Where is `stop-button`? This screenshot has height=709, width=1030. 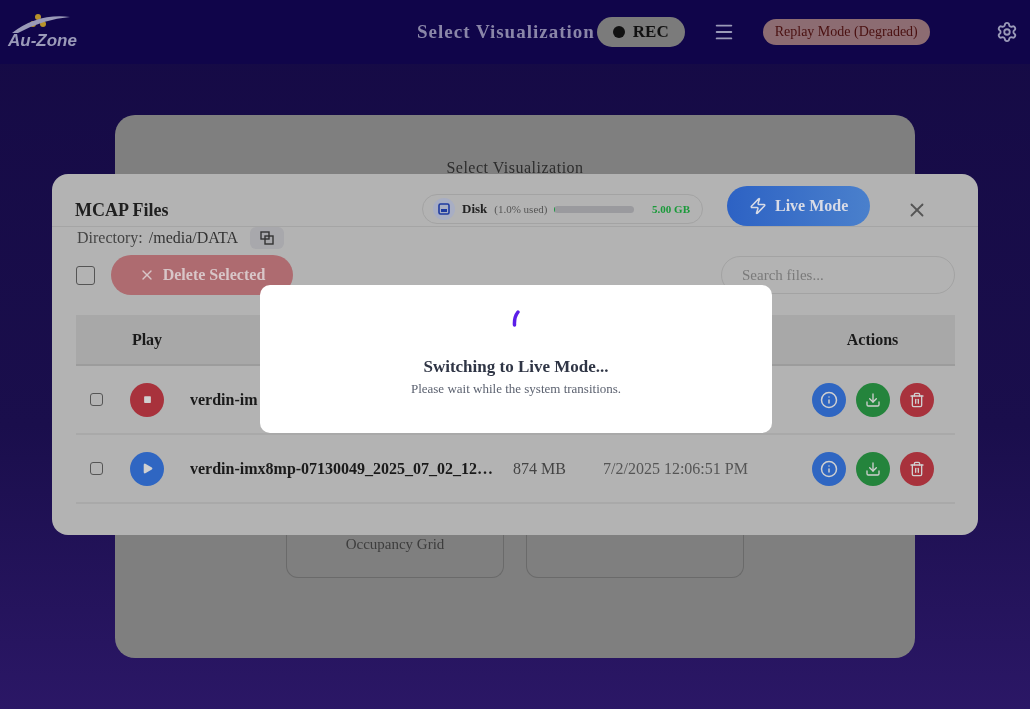
stop-button is located at coordinates (147, 399).